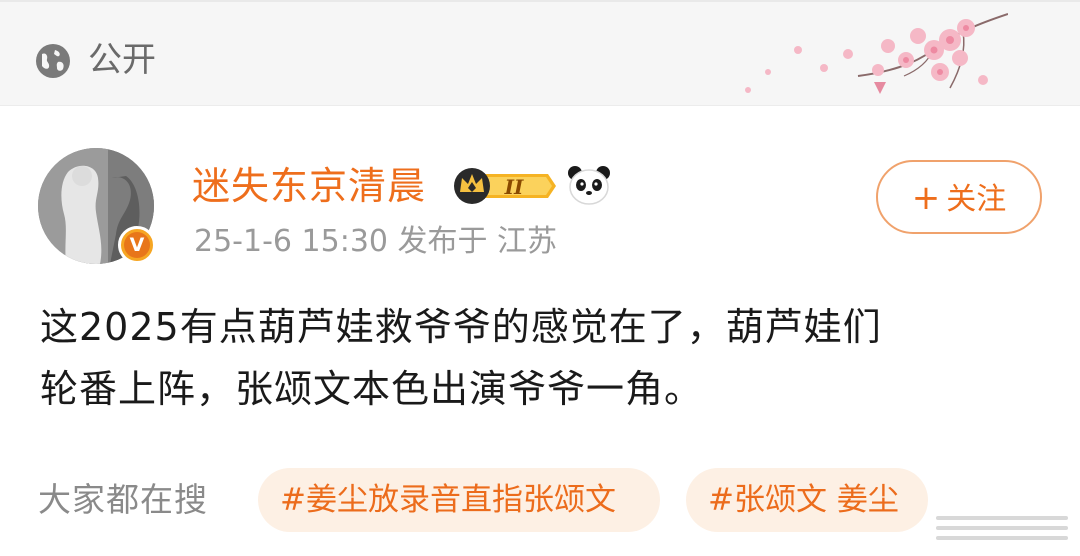 This screenshot has height=556, width=1080. Describe the element at coordinates (53, 61) in the screenshot. I see `globe-icon` at that location.